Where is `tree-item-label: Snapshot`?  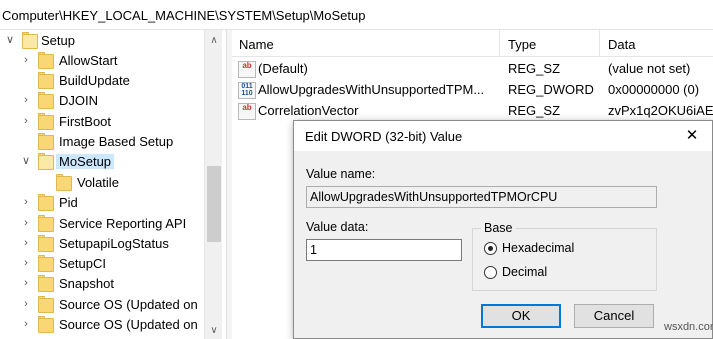
tree-item-label: Snapshot is located at coordinates (86, 283).